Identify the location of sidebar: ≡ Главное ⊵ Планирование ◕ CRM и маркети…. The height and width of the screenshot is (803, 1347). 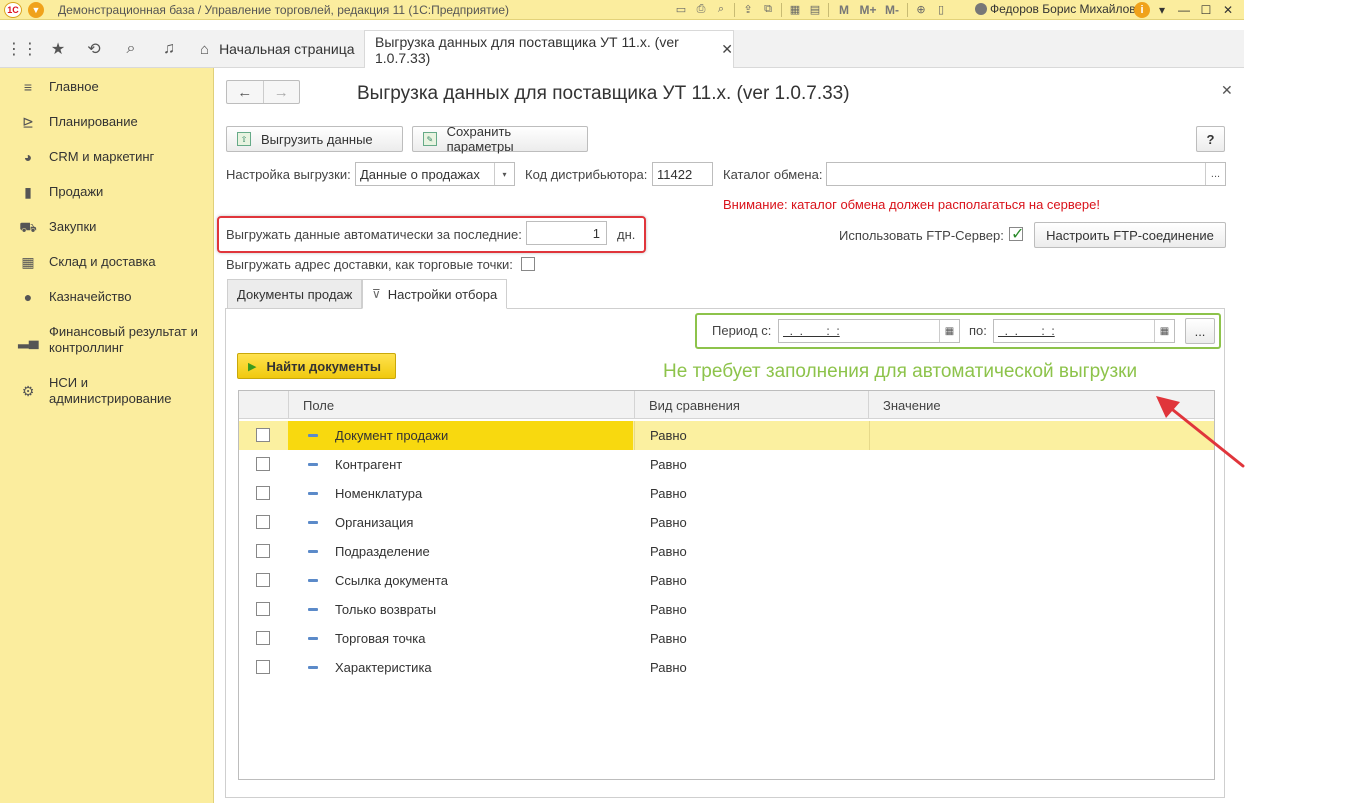
(107, 435).